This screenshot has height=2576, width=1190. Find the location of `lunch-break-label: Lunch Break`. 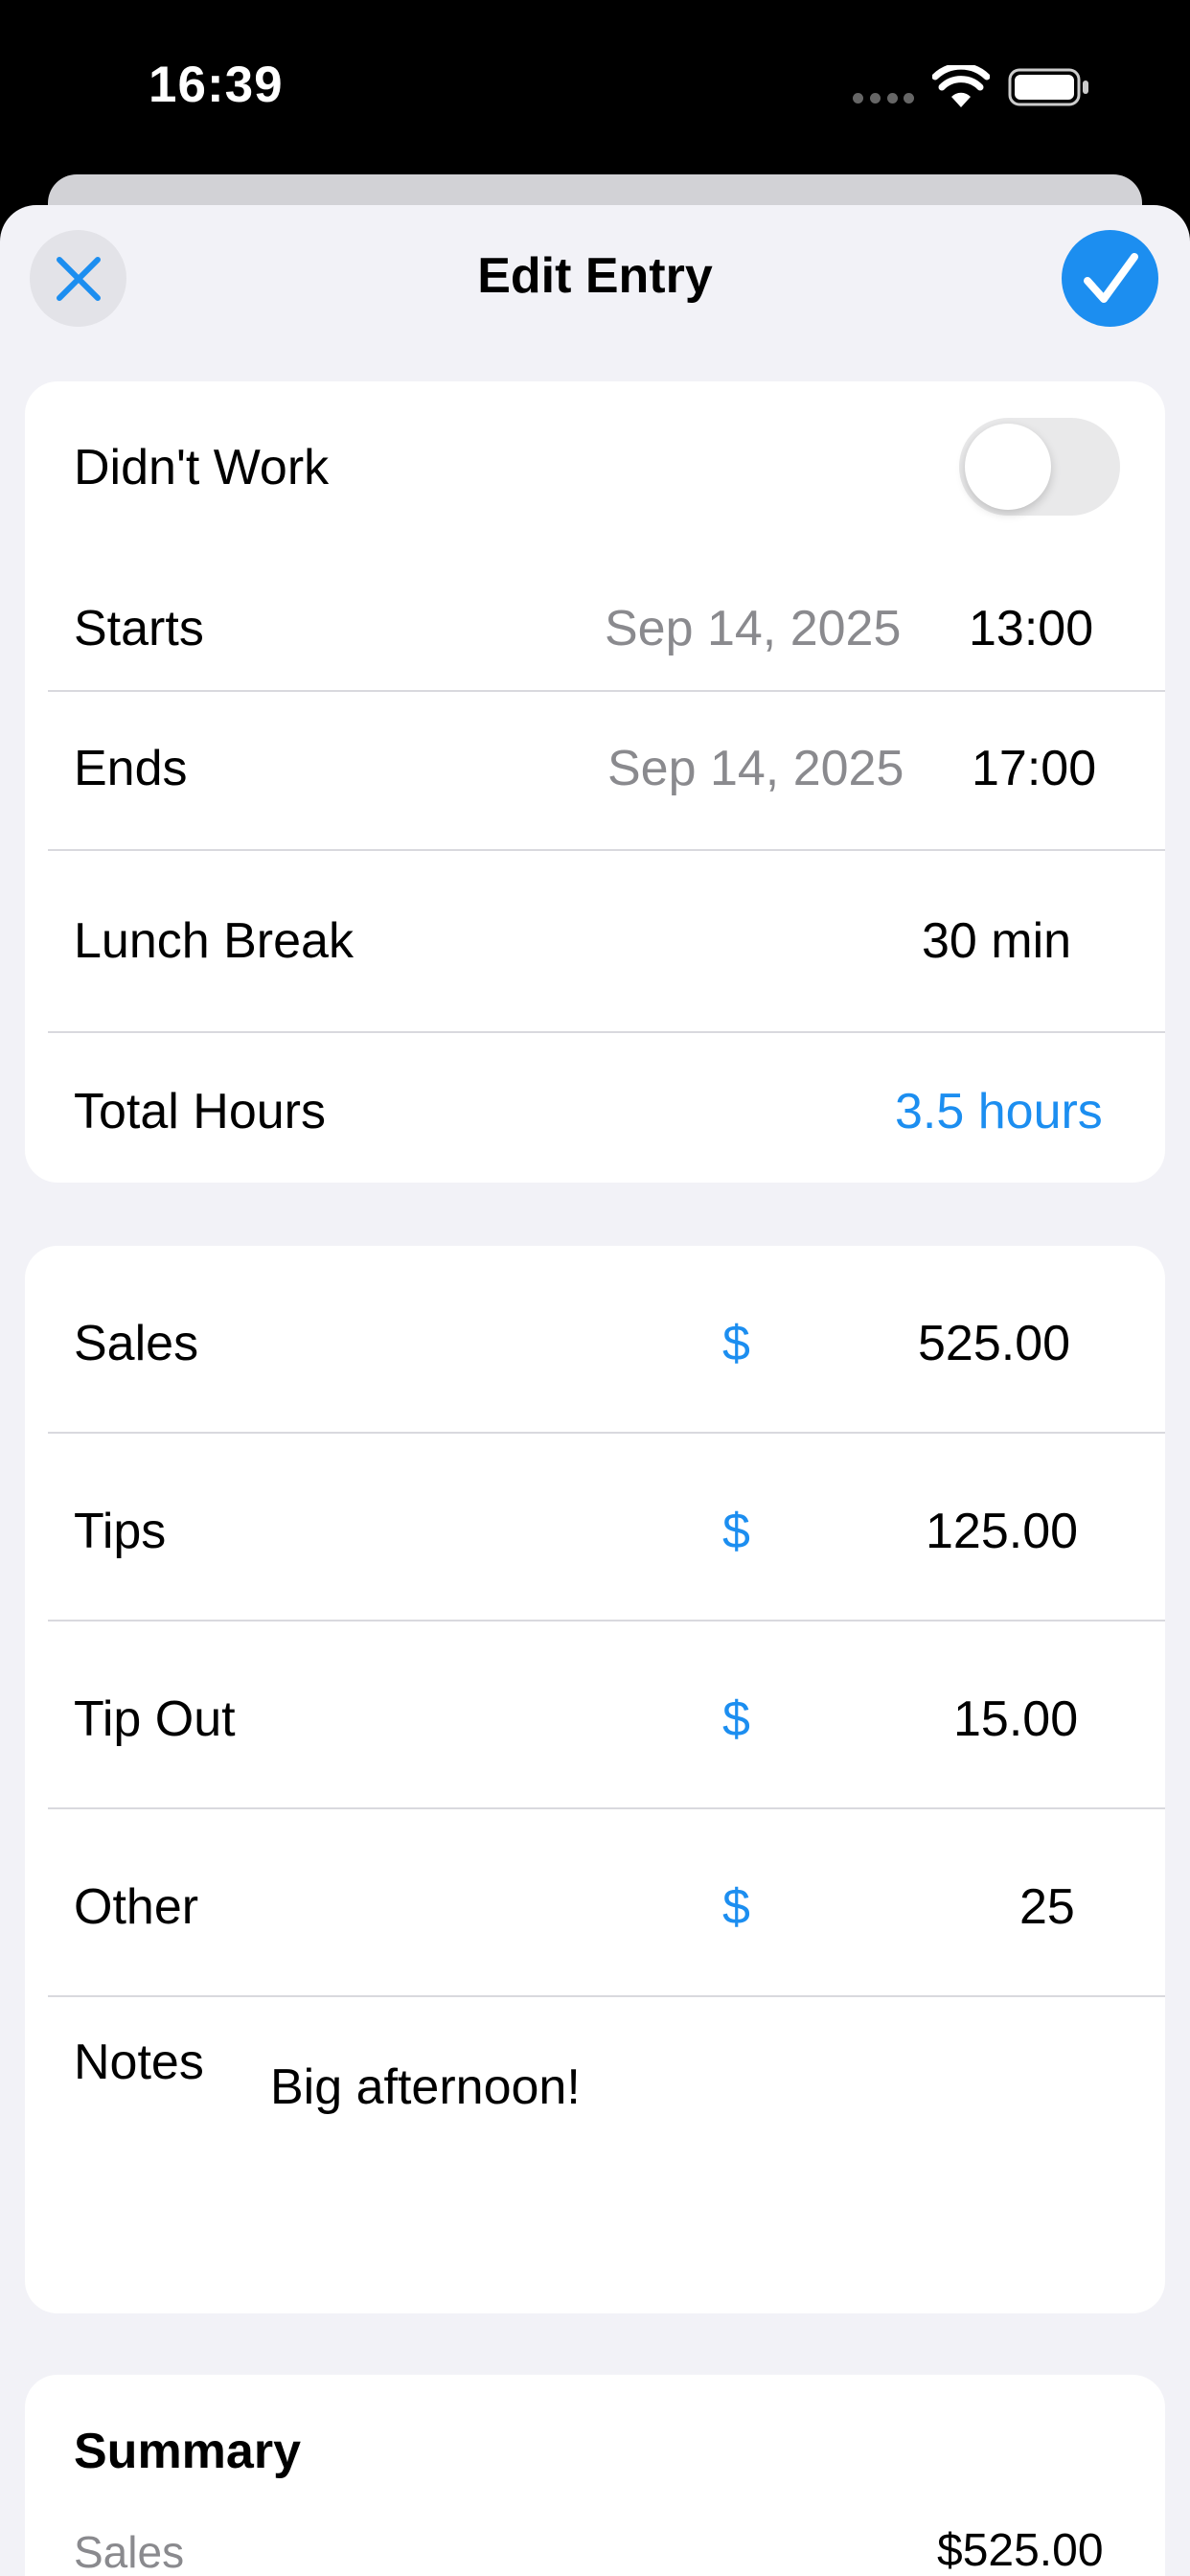

lunch-break-label: Lunch Break is located at coordinates (214, 941).